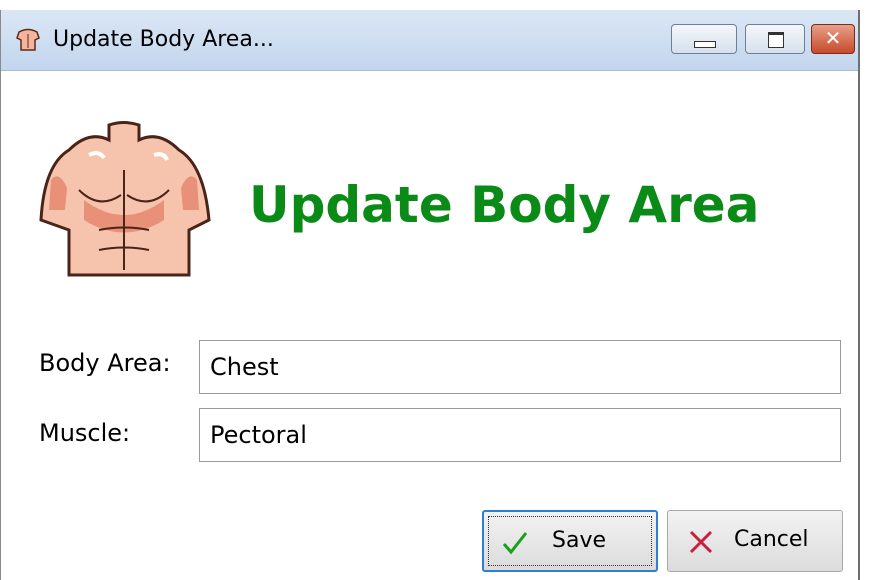 The image size is (872, 580). Describe the element at coordinates (520, 367) in the screenshot. I see `body-area-field` at that location.